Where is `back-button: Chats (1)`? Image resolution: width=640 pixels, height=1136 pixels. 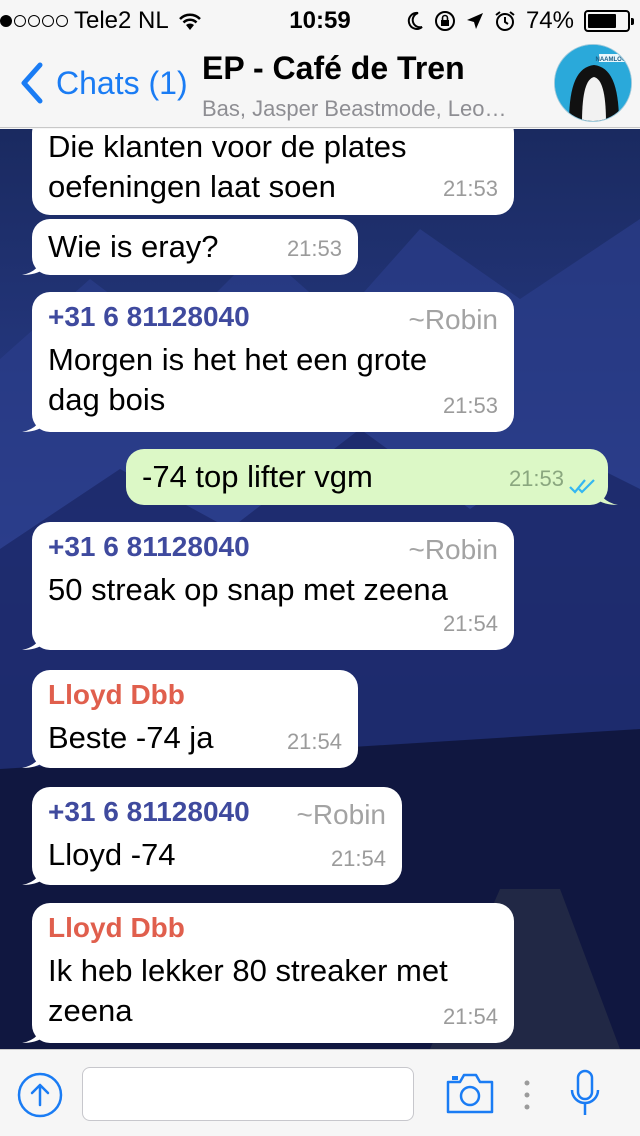 back-button: Chats (1) is located at coordinates (101, 83).